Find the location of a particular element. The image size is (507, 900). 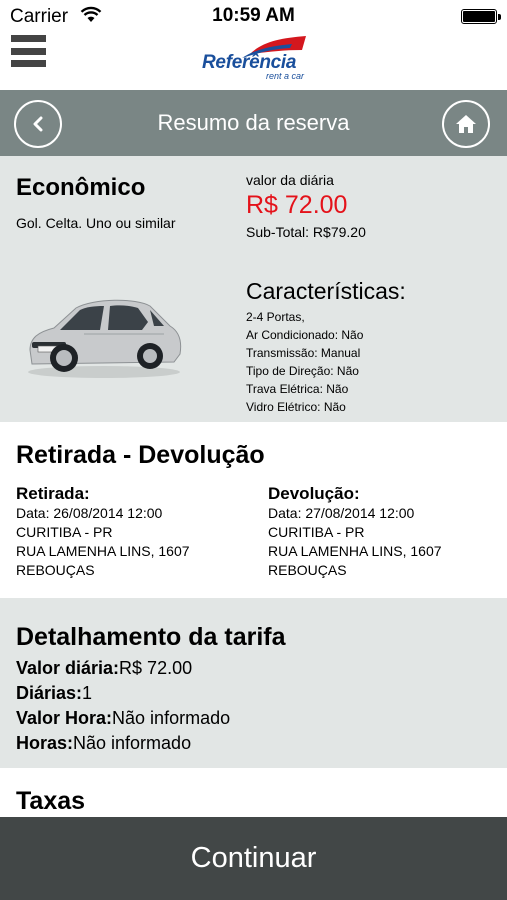

taxes-section: Taxas is located at coordinates (253, 793).